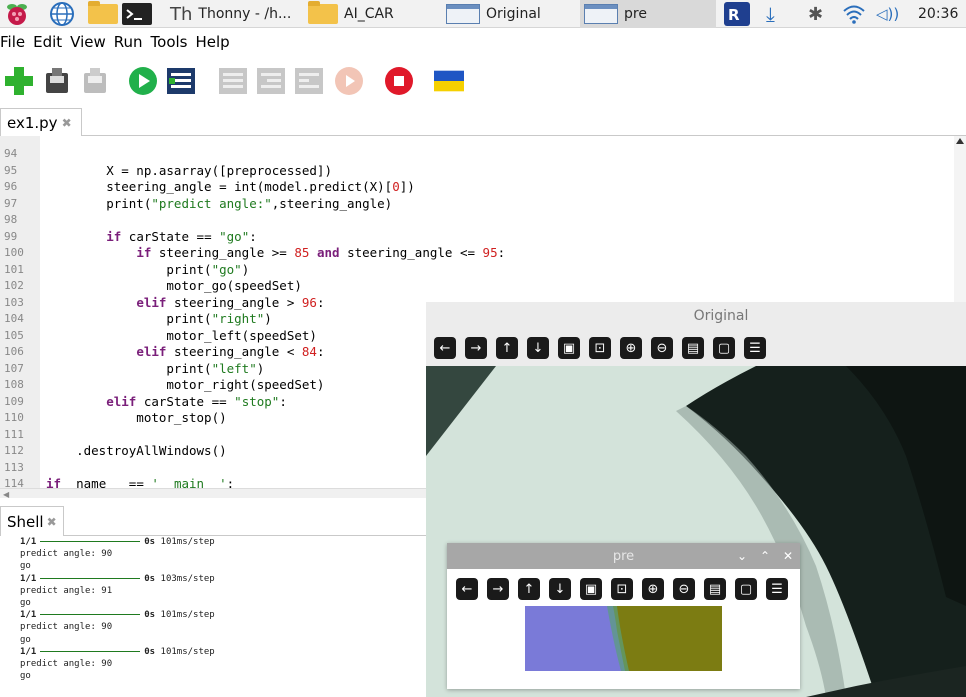  Describe the element at coordinates (465, 154) in the screenshot. I see `code-line: 94` at that location.